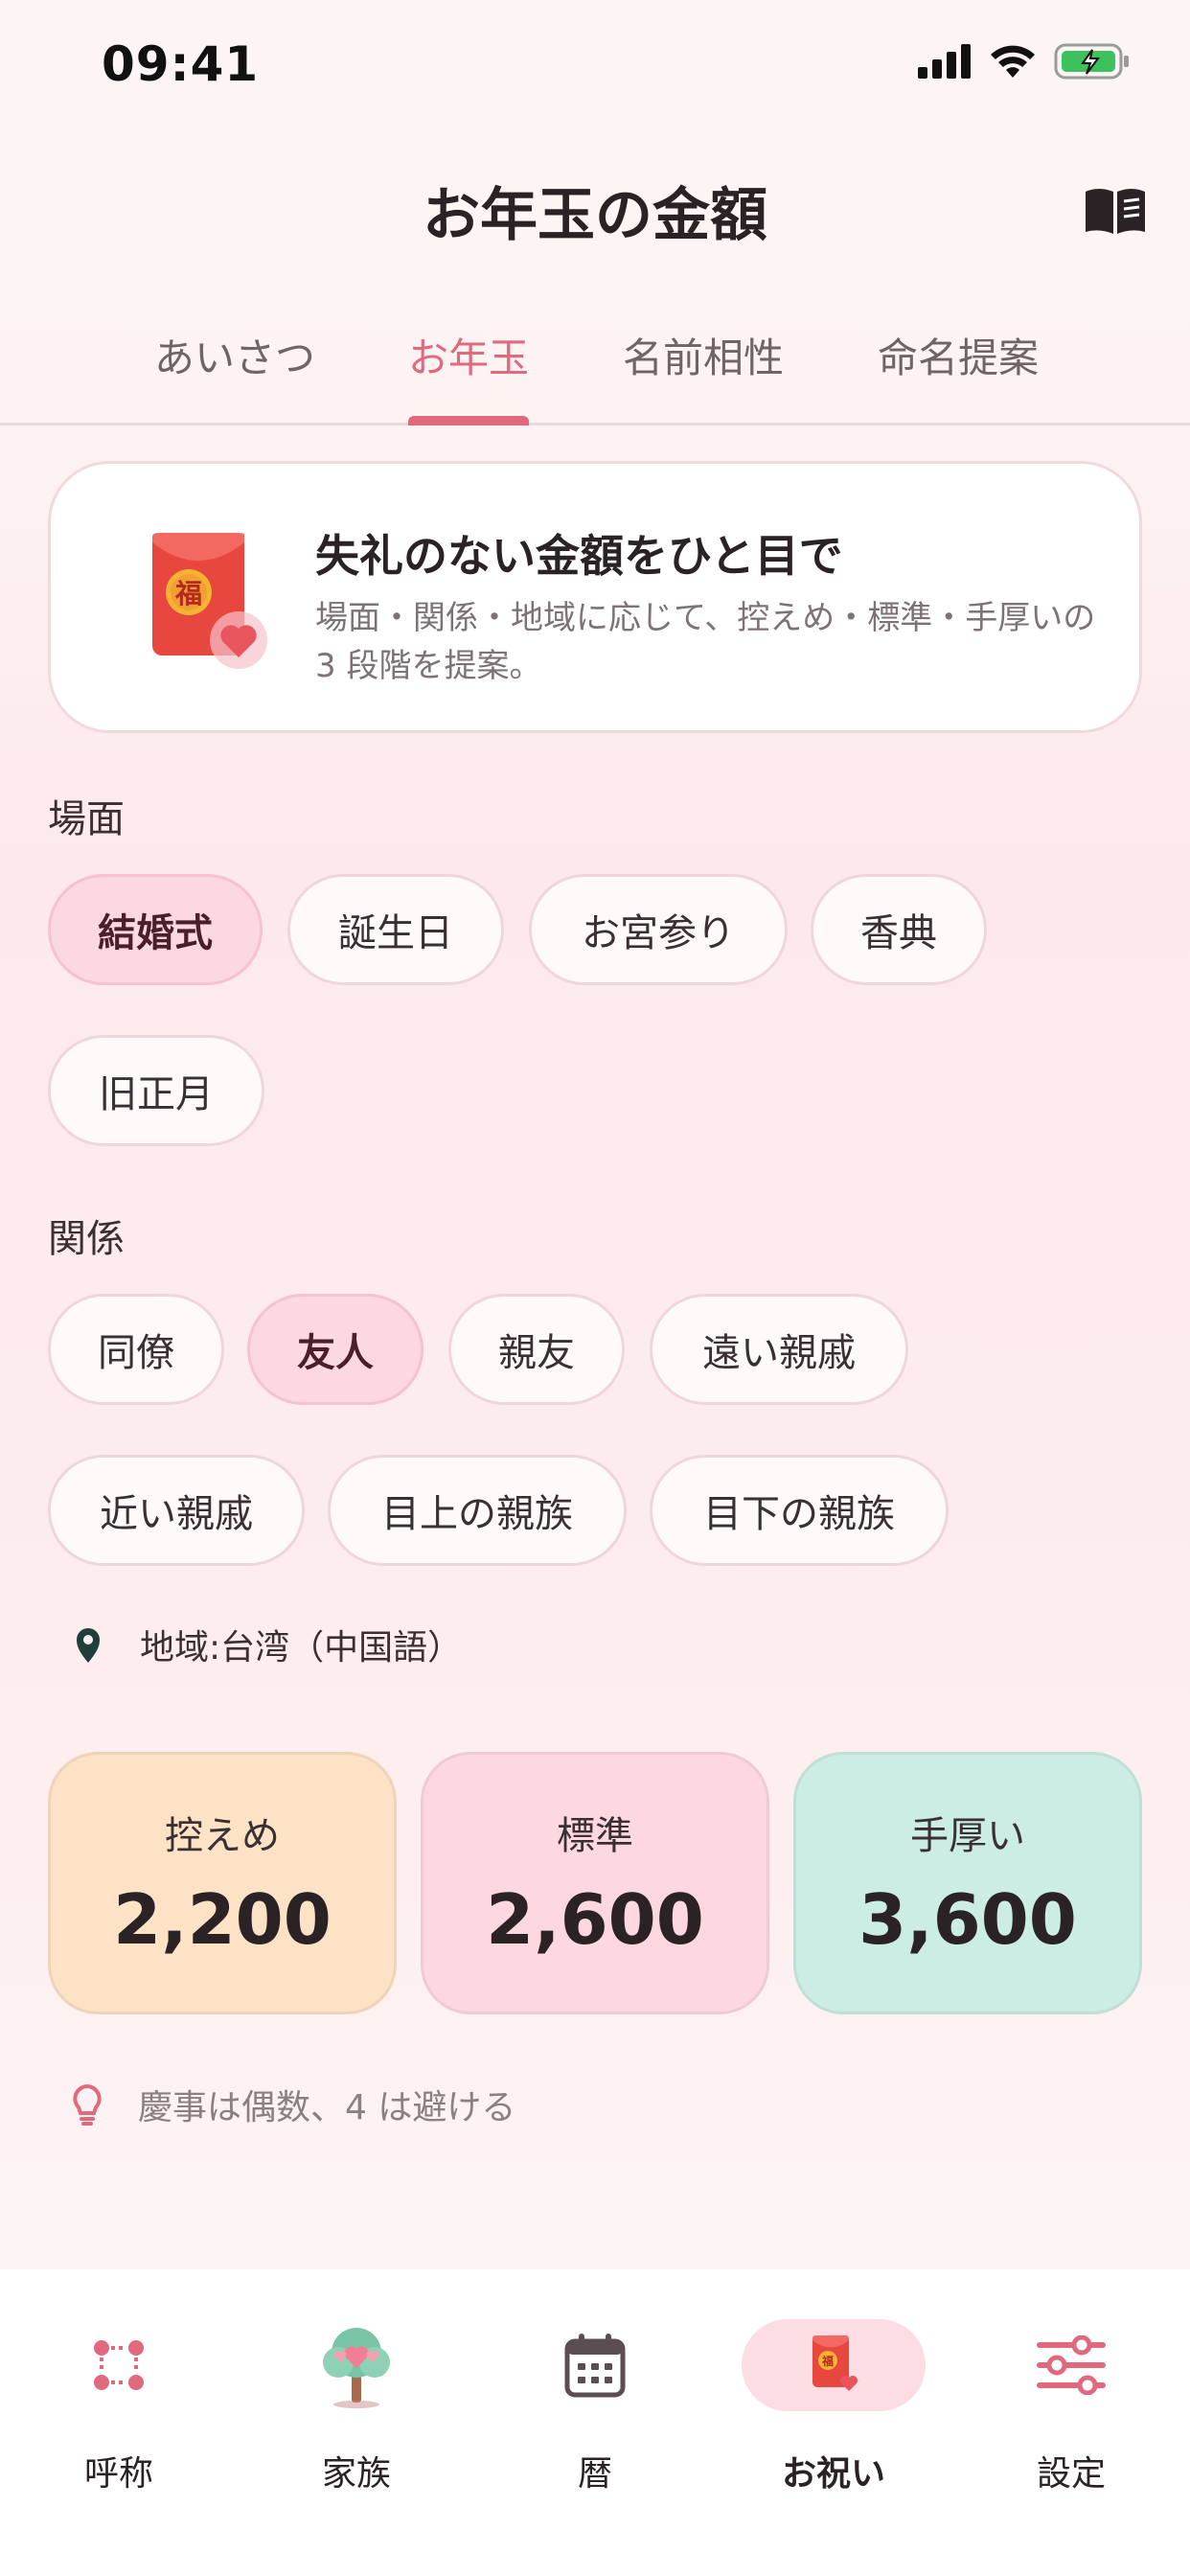 The height and width of the screenshot is (2576, 1190). What do you see at coordinates (595, 366) in the screenshot?
I see `segment-tabs: あいさつ お年玉 名前相性 命名提案` at bounding box center [595, 366].